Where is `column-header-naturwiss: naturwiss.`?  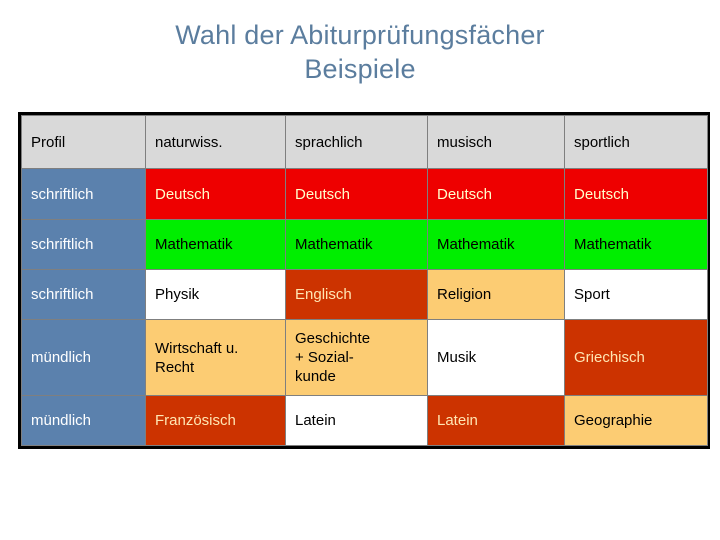 column-header-naturwiss: naturwiss. is located at coordinates (215, 142).